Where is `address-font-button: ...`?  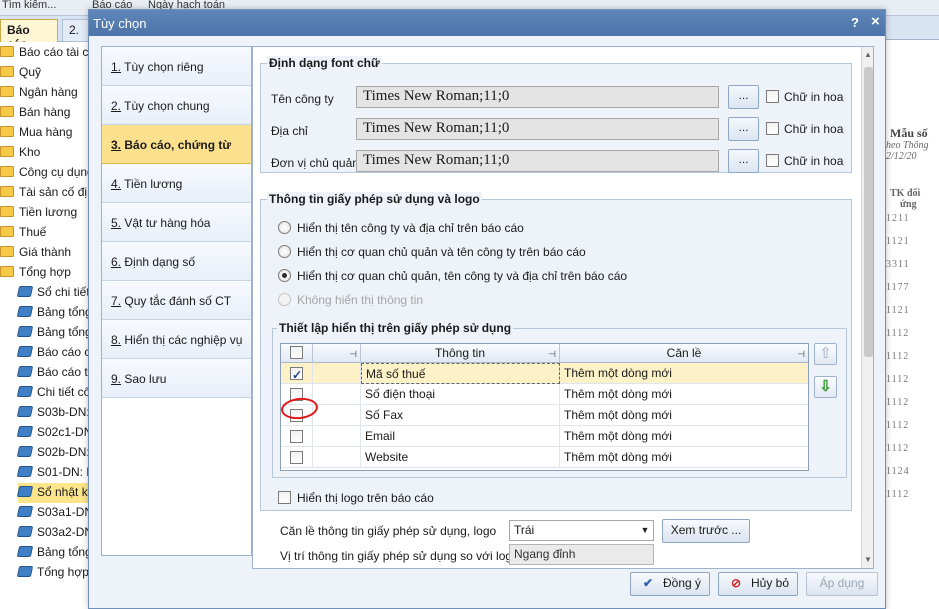 address-font-button: ... is located at coordinates (743, 129).